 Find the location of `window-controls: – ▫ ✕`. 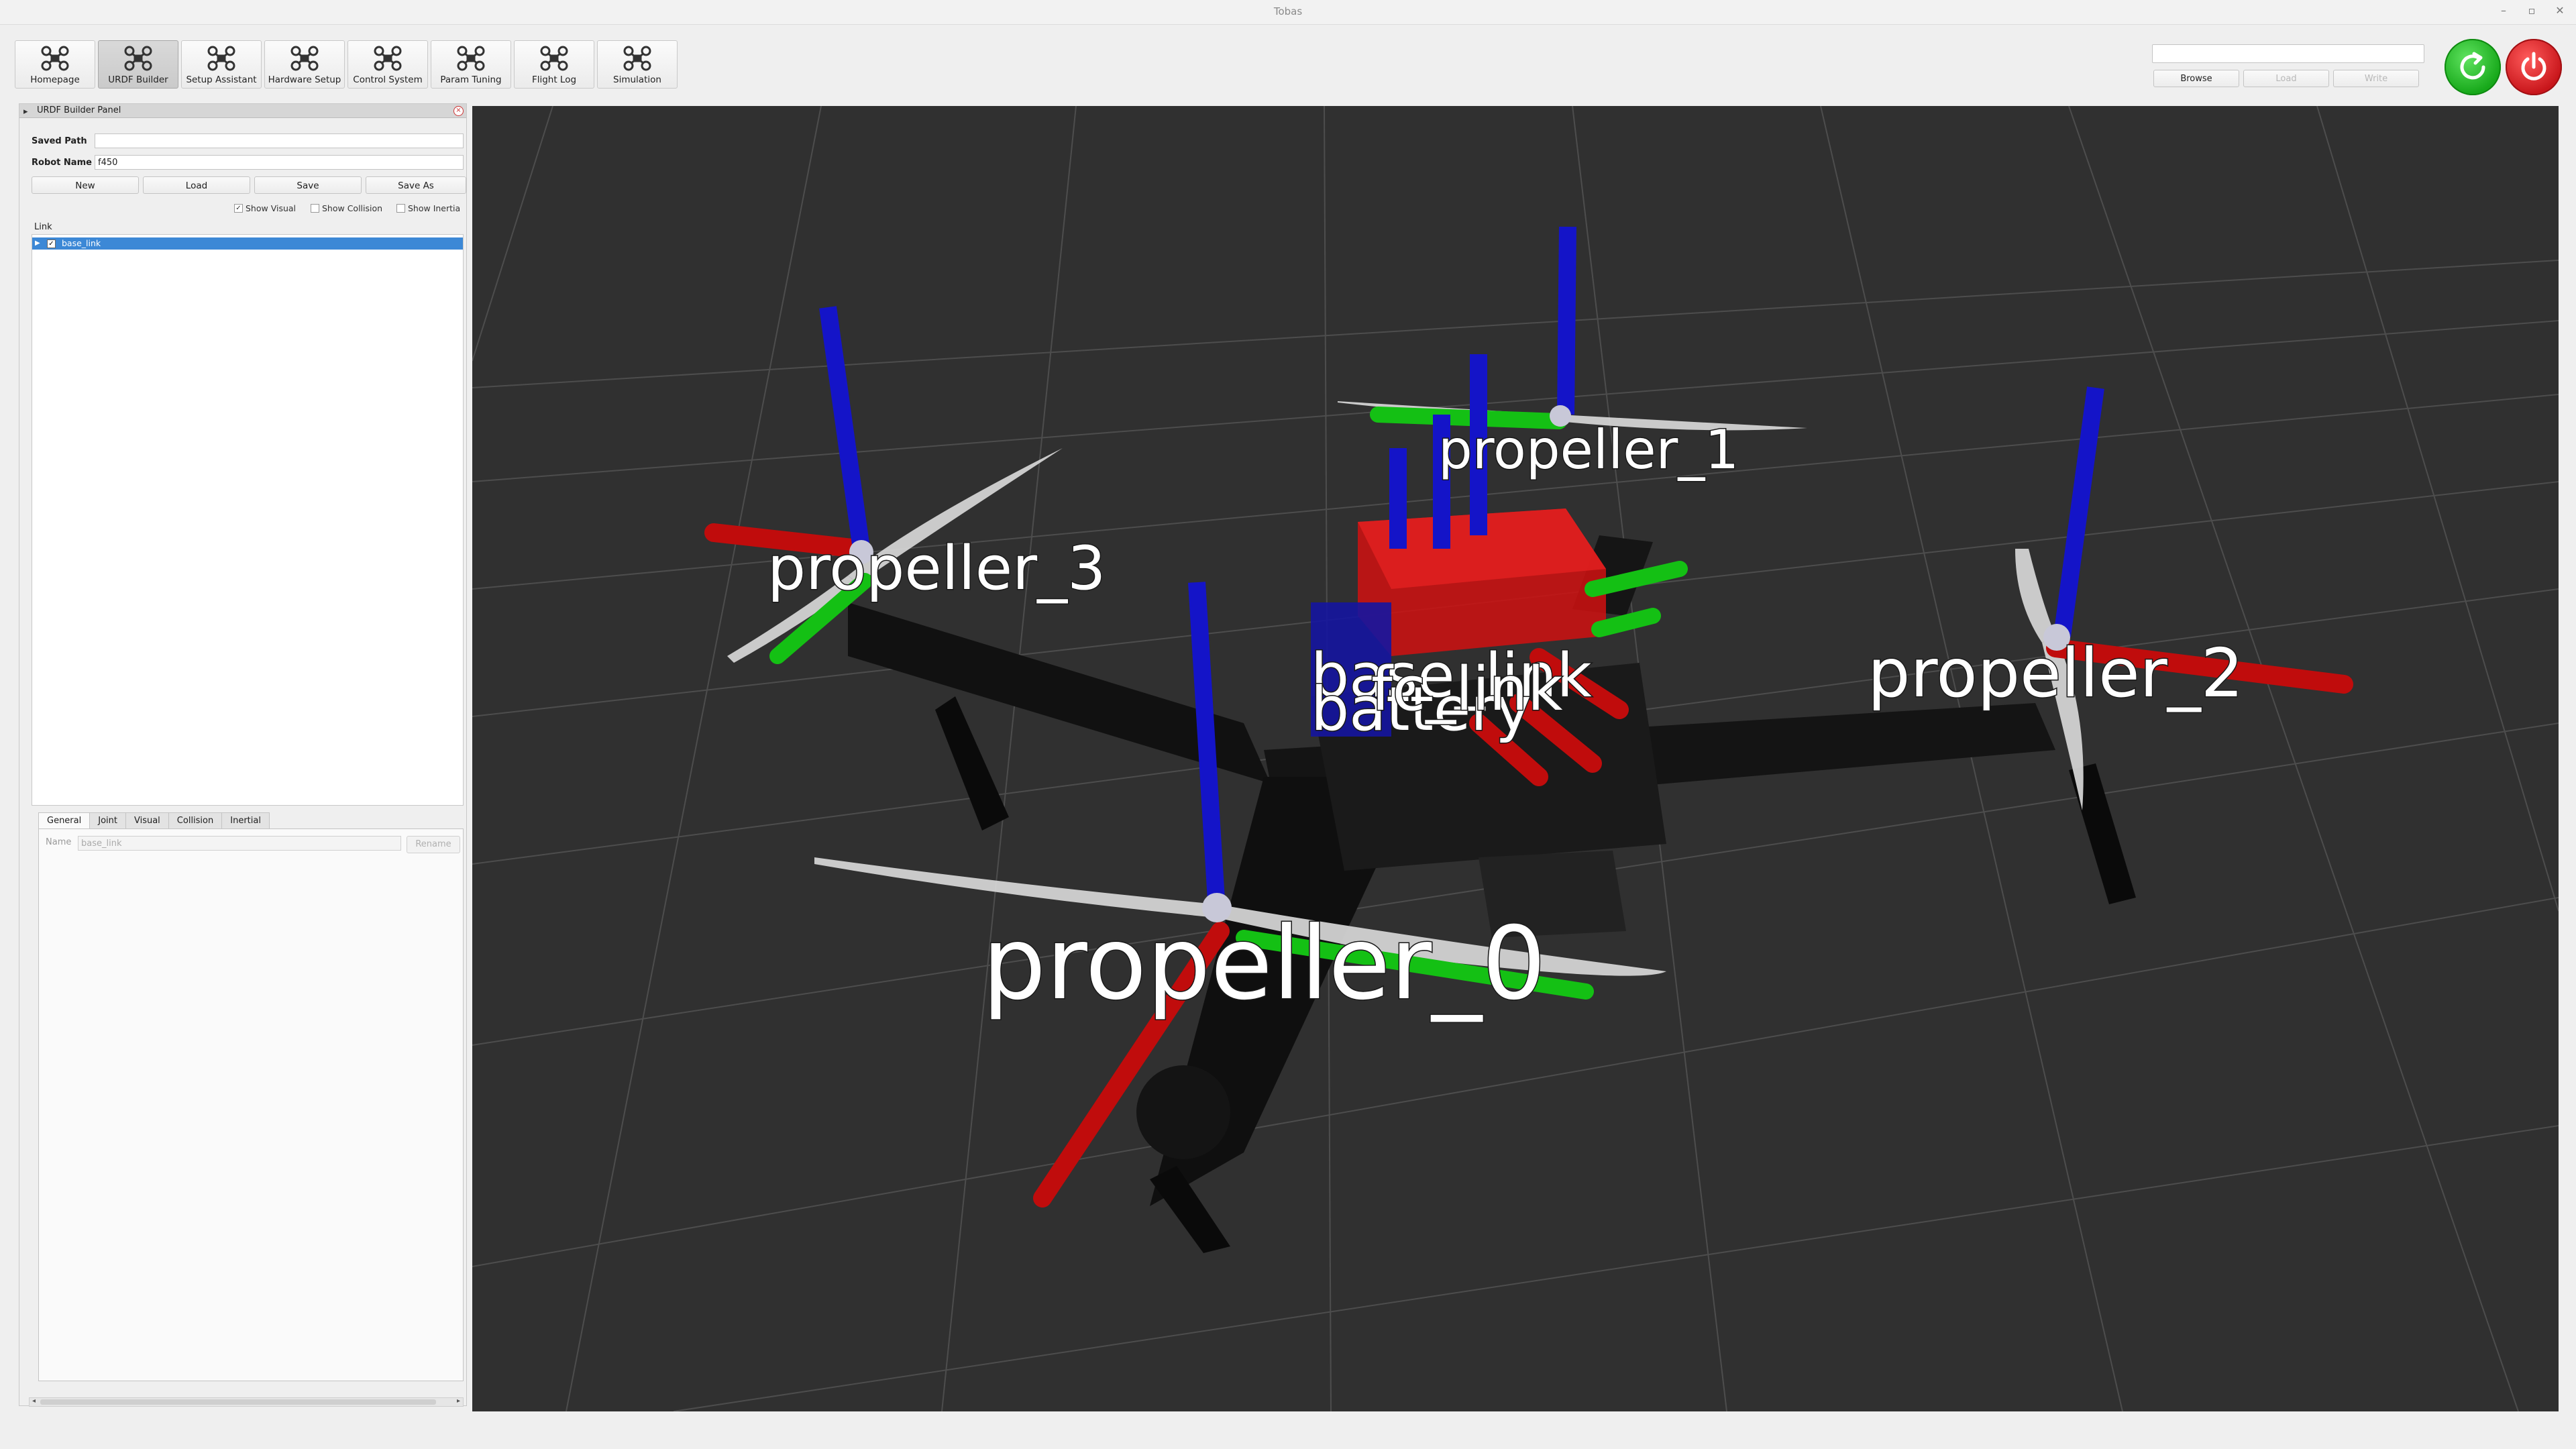

window-controls: – ▫ ✕ is located at coordinates (2532, 10).